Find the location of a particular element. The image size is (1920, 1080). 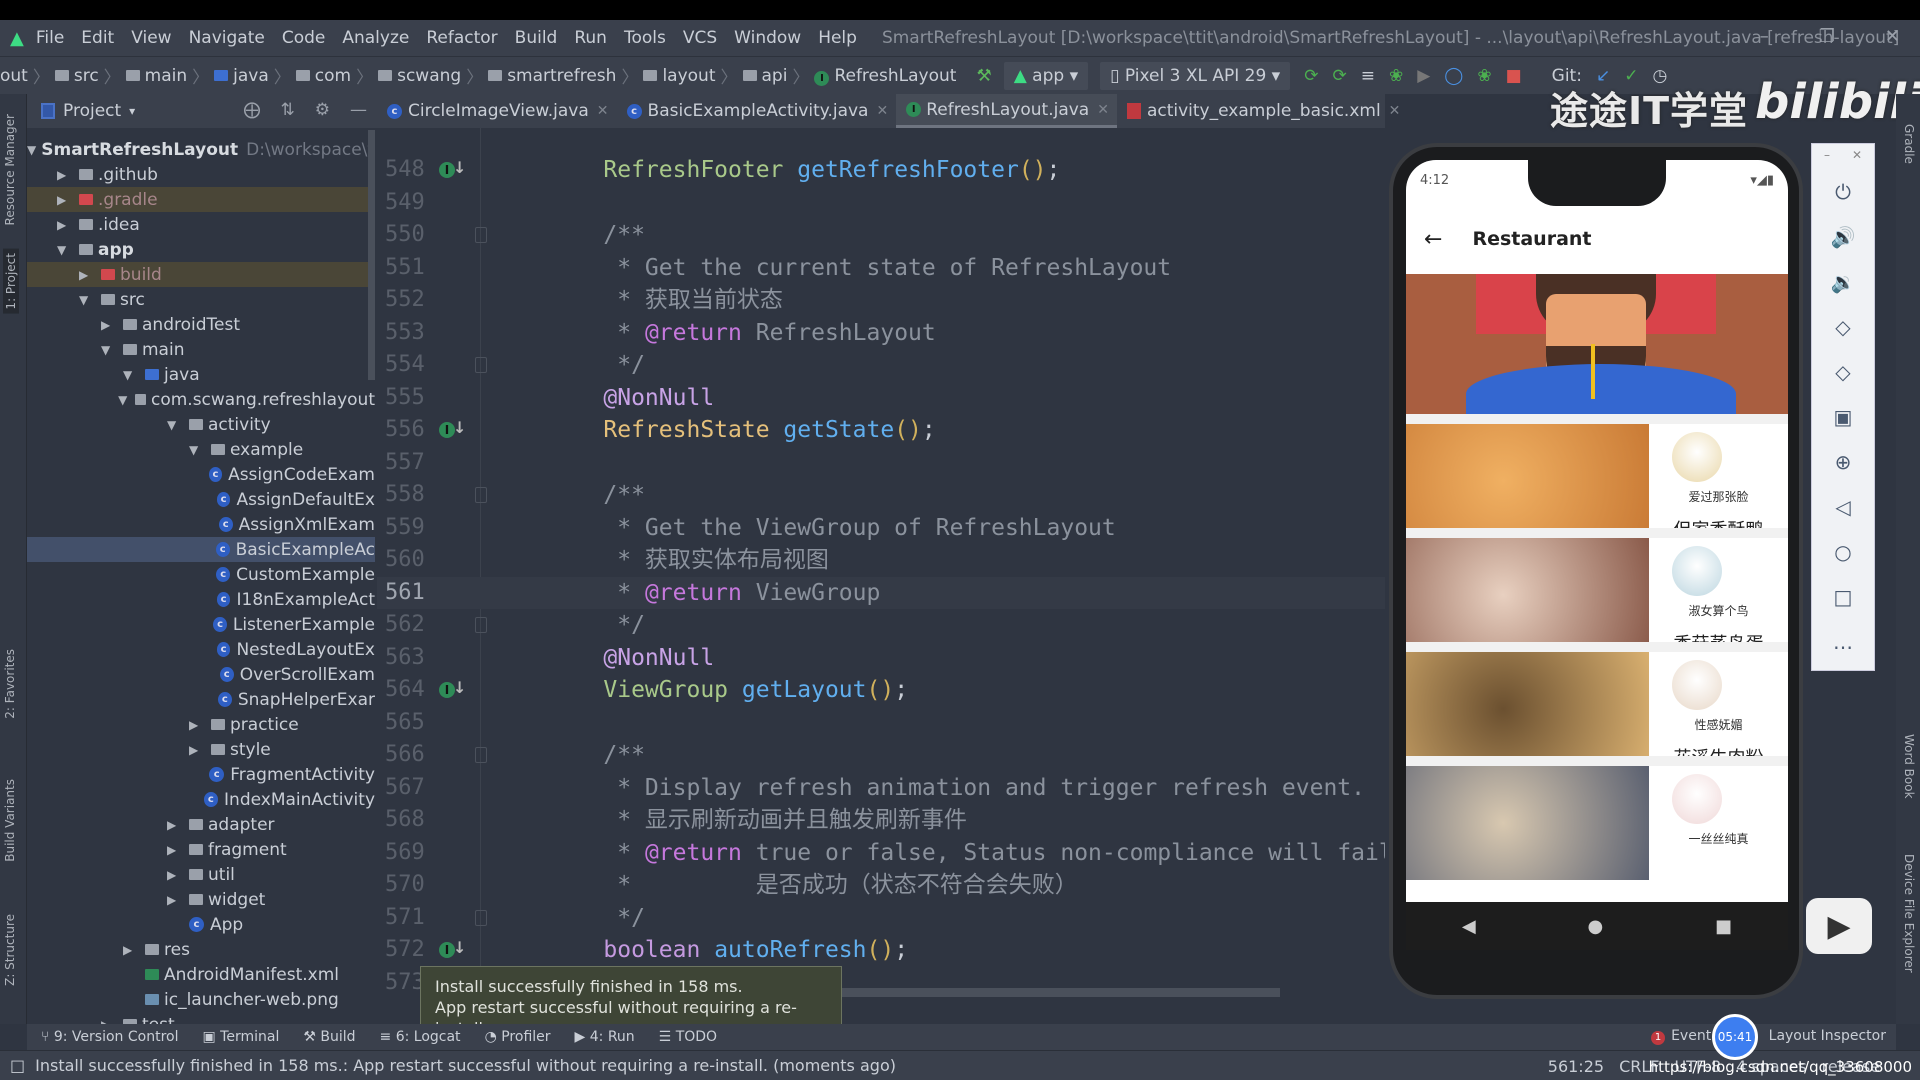

breadcrumb-item: scwang is located at coordinates (419, 76).